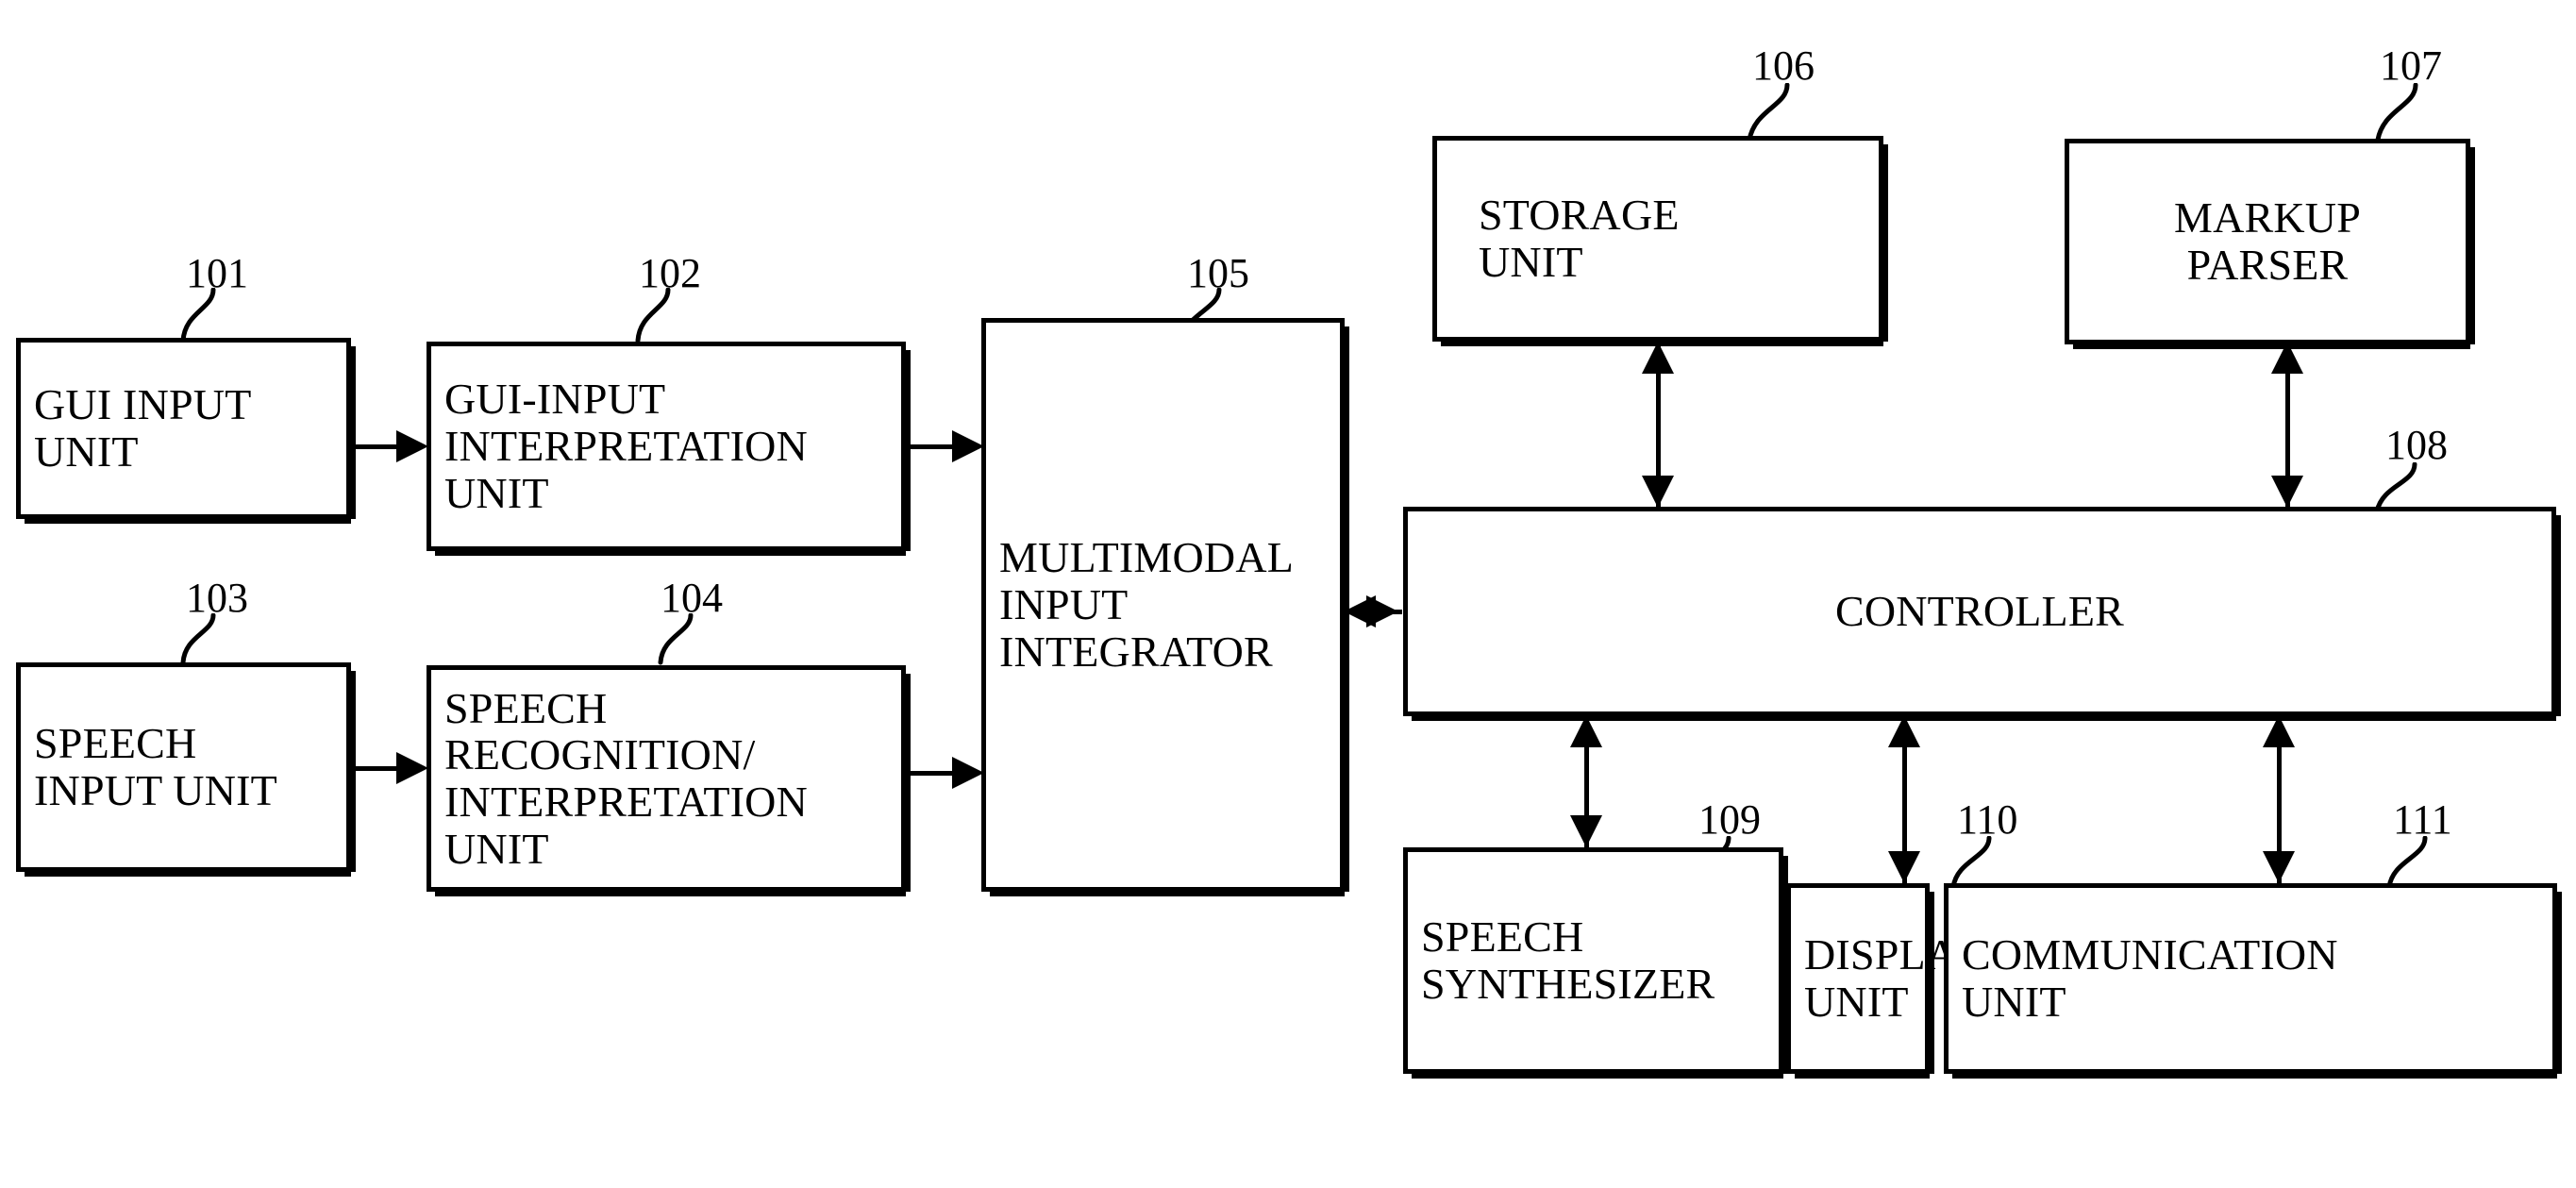 This screenshot has height=1188, width=2576. Describe the element at coordinates (1218, 273) in the screenshot. I see `ref-label-105: 105` at that location.